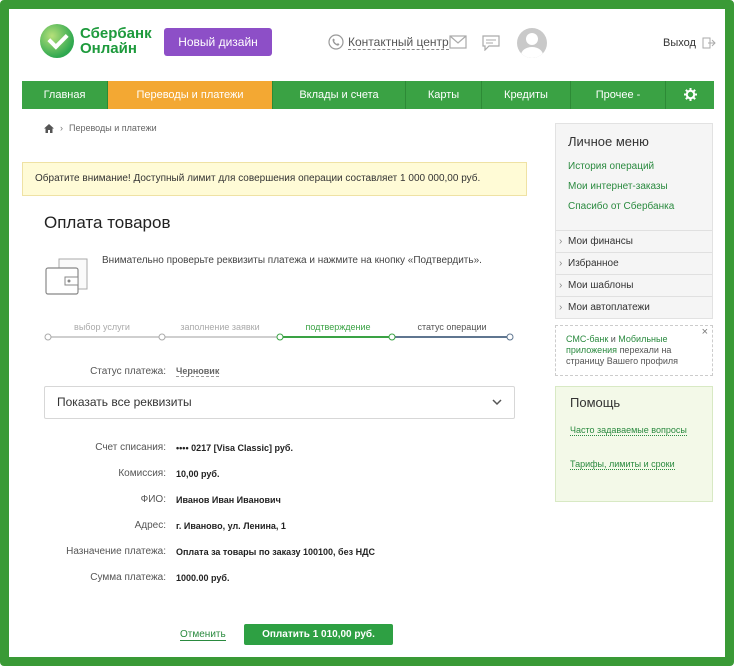 This screenshot has height=666, width=734. Describe the element at coordinates (613, 339) in the screenshot. I see `sms-and: и` at that location.